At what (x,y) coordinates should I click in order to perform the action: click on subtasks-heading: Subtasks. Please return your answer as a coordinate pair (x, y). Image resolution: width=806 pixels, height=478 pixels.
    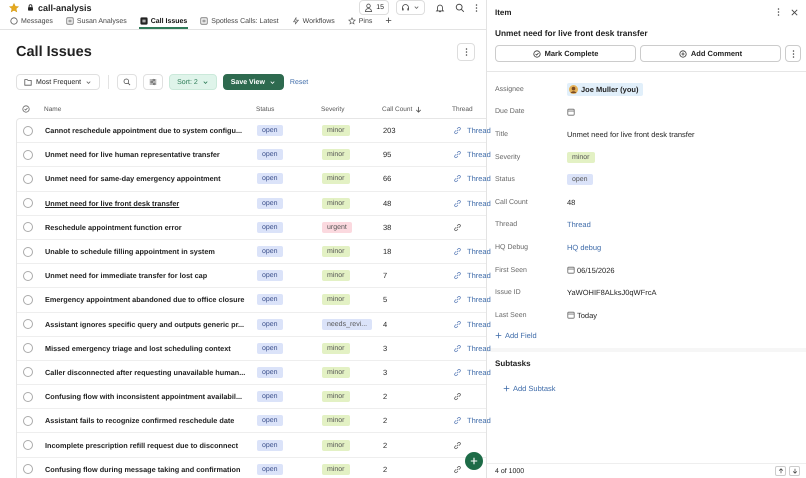
    Looking at the image, I should click on (513, 363).